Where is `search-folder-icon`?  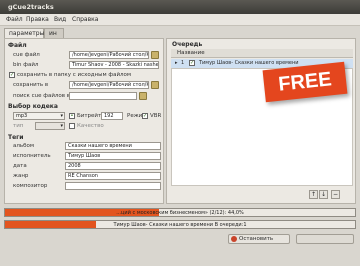 search-folder-icon is located at coordinates (143, 96).